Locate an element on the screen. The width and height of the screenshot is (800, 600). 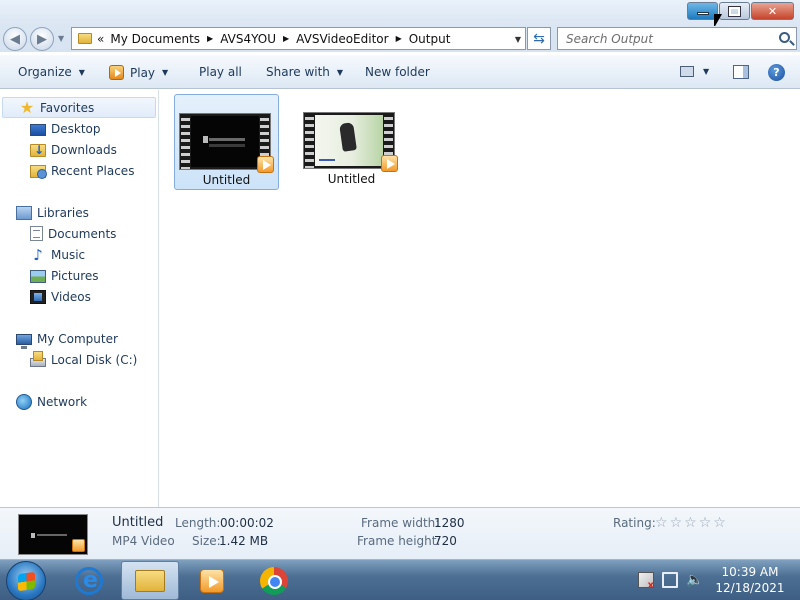
details-frame-width-label: Frame width: is located at coordinates (400, 523).